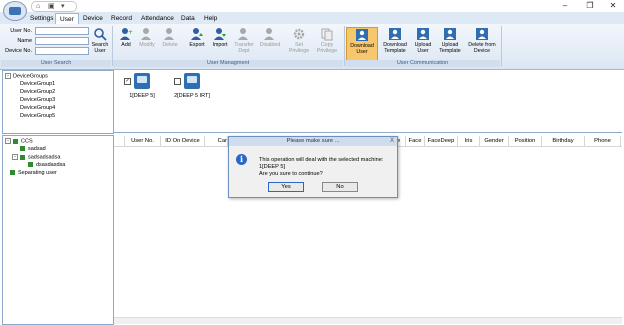  Describe the element at coordinates (33, 149) in the screenshot. I see `dept-item: sadsad` at that location.